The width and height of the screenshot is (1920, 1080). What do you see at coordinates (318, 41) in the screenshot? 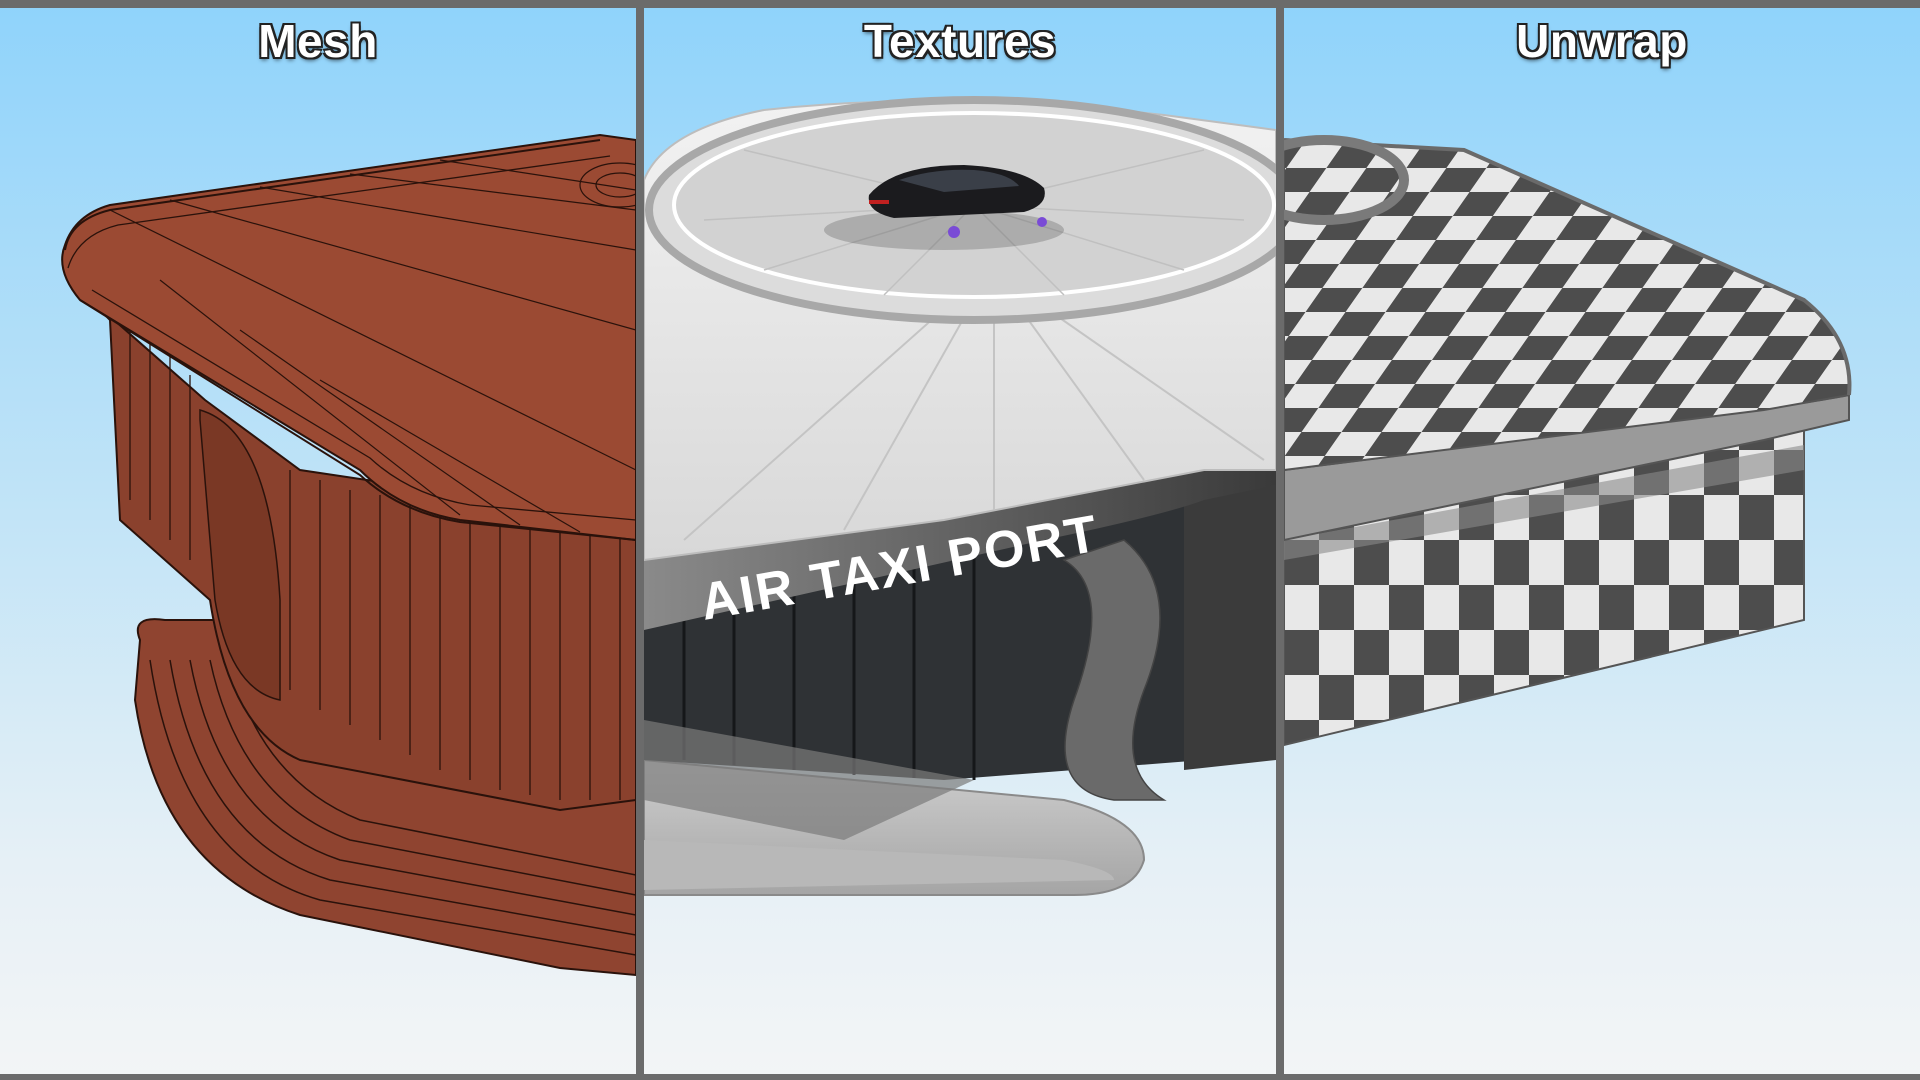
I see `panel-title-mesh: Mesh` at bounding box center [318, 41].